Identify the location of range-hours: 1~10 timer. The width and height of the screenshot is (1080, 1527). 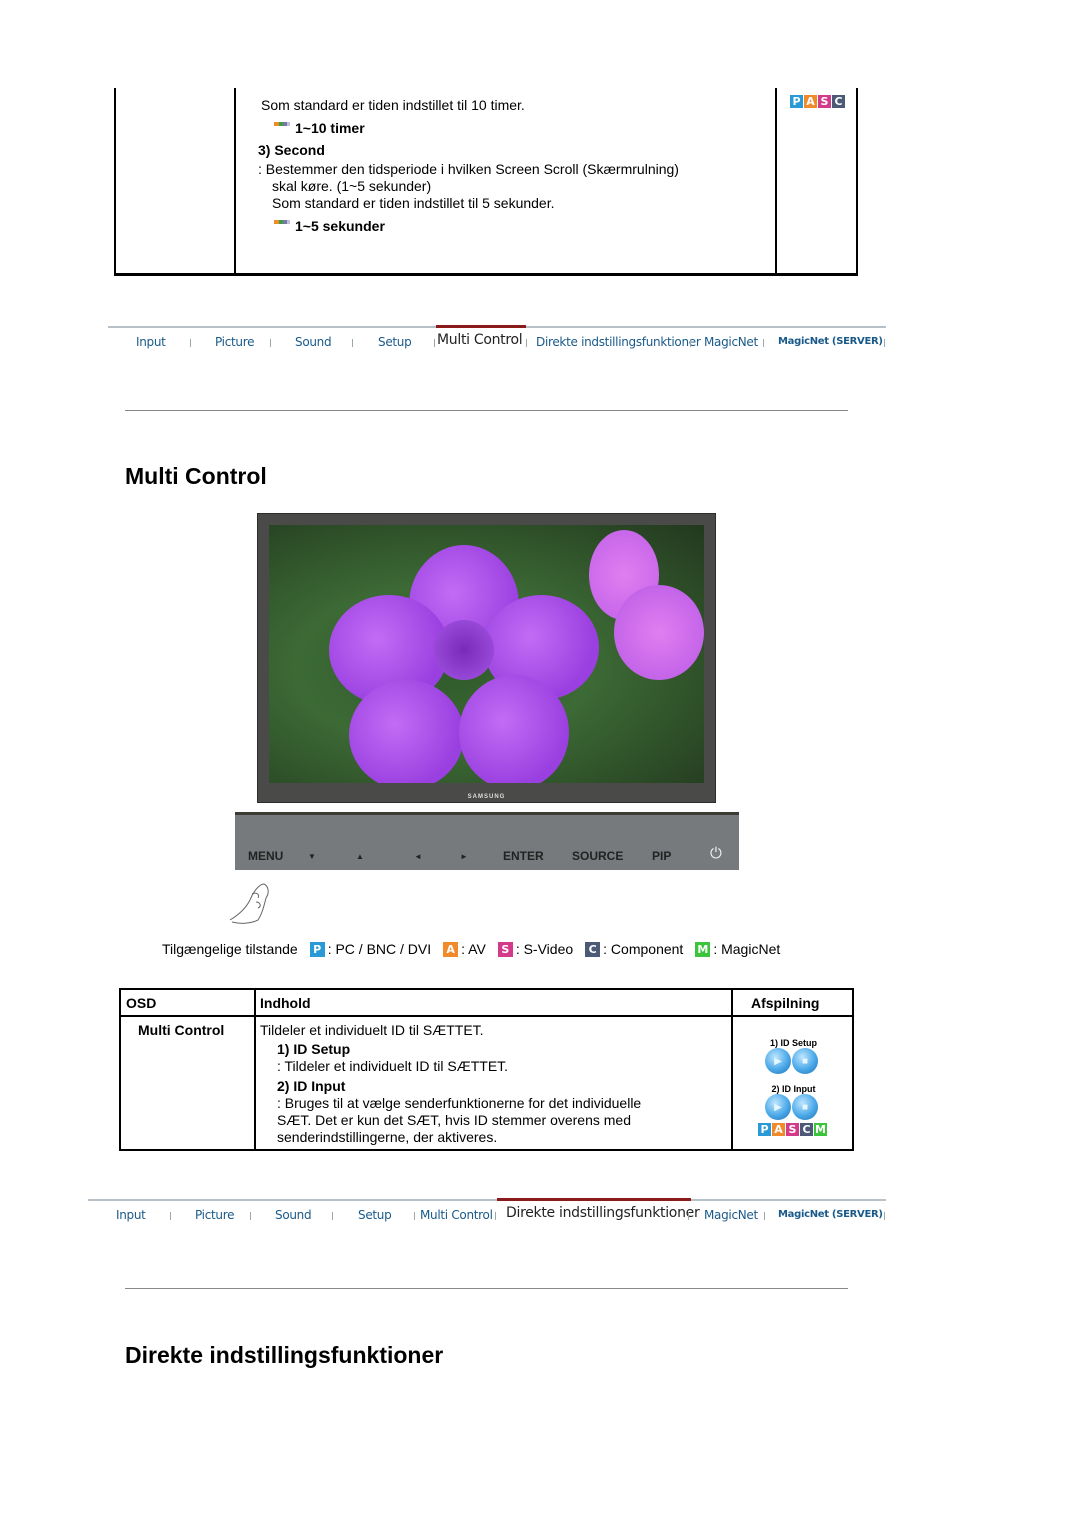
(319, 128).